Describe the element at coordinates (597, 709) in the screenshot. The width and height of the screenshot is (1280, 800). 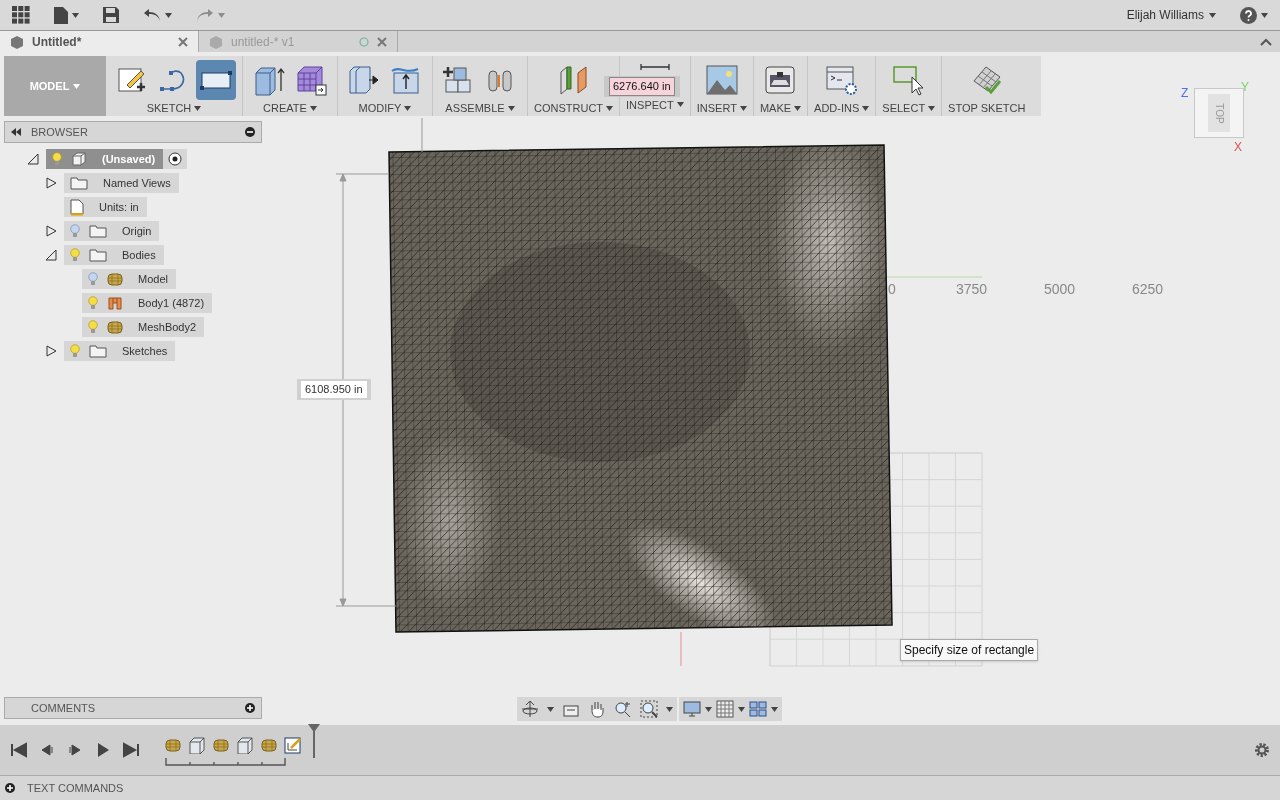
I see `pan-hand-icon` at that location.